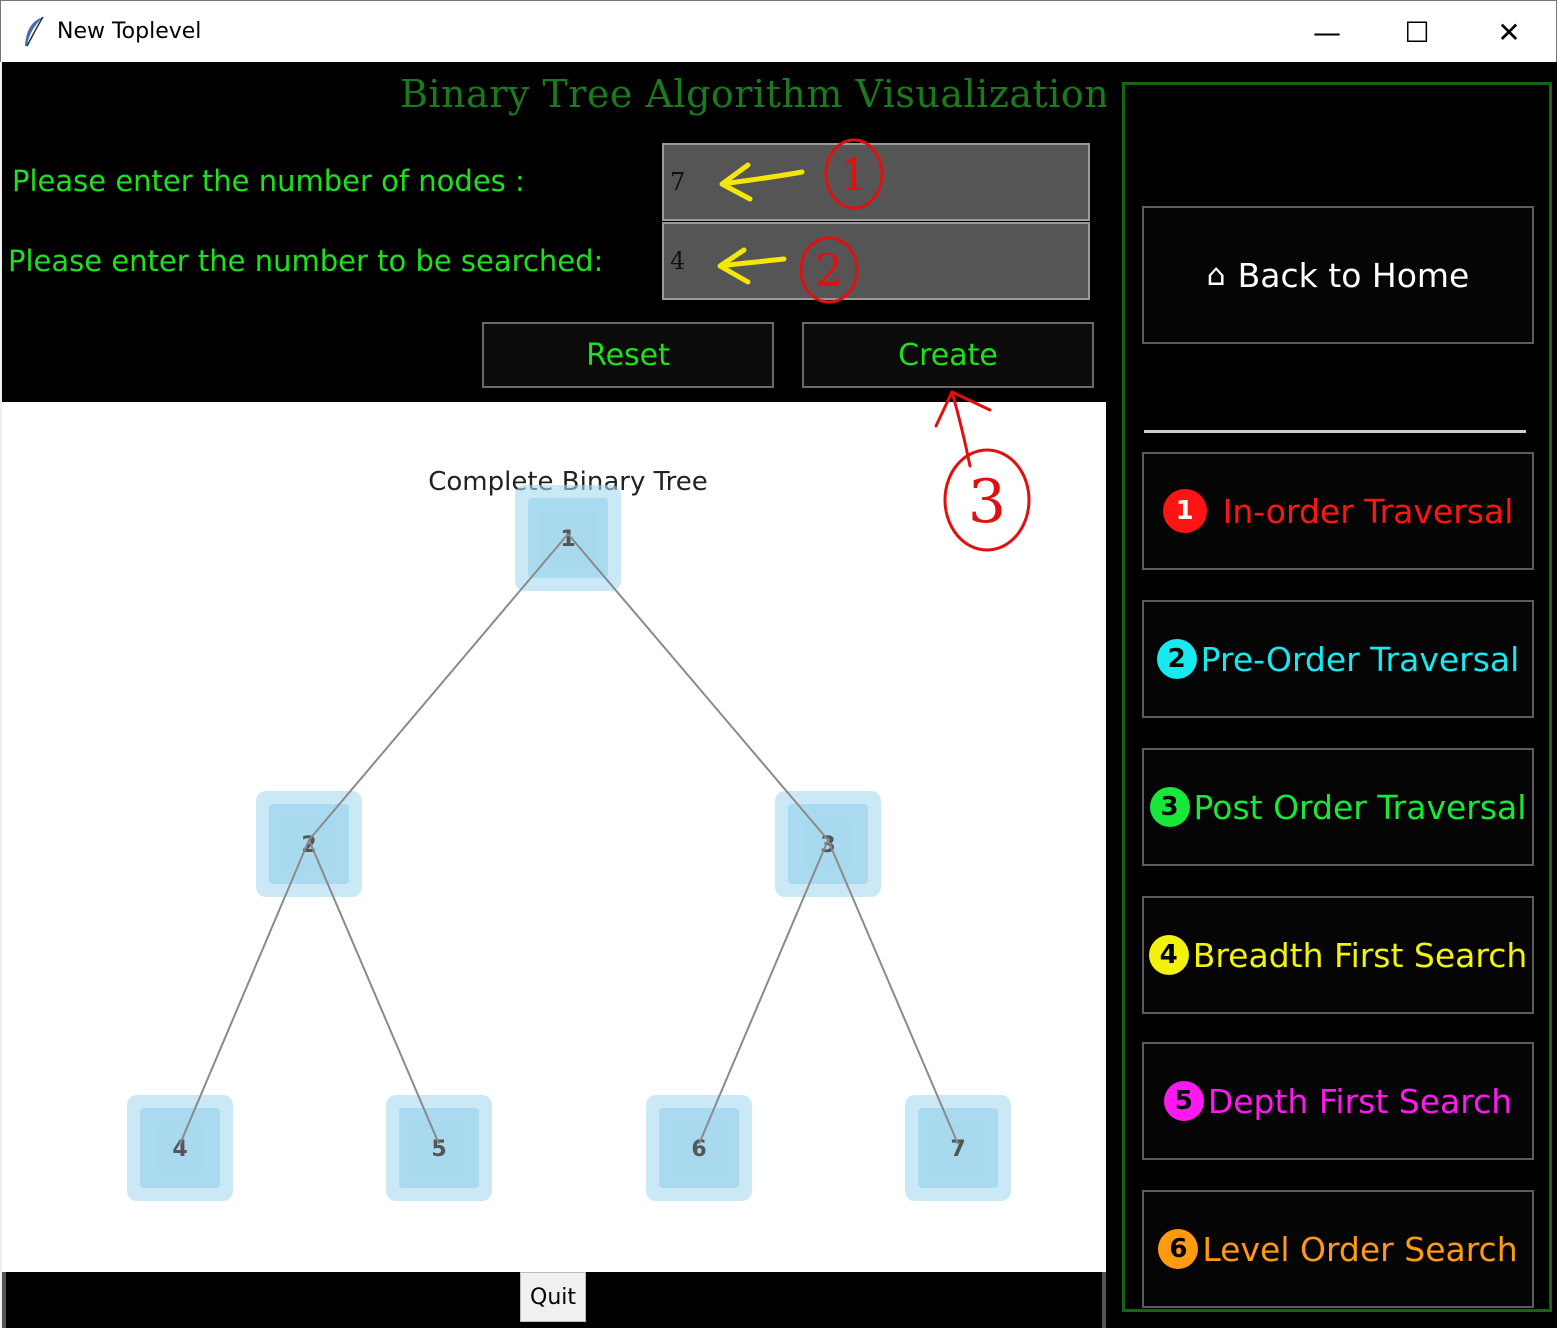 The width and height of the screenshot is (1557, 1328). I want to click on tree-node-label: 7, so click(957, 1149).